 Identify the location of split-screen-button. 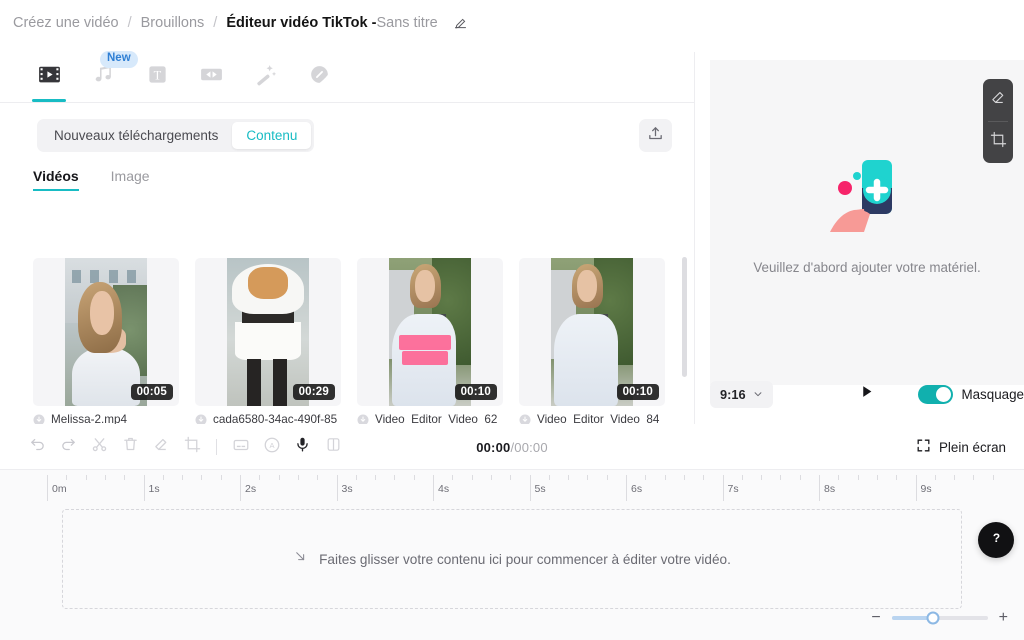
(333, 447).